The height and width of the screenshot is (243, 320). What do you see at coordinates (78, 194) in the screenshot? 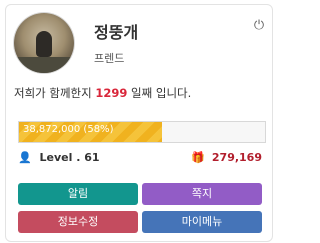
I see `alarm-button: 알림` at bounding box center [78, 194].